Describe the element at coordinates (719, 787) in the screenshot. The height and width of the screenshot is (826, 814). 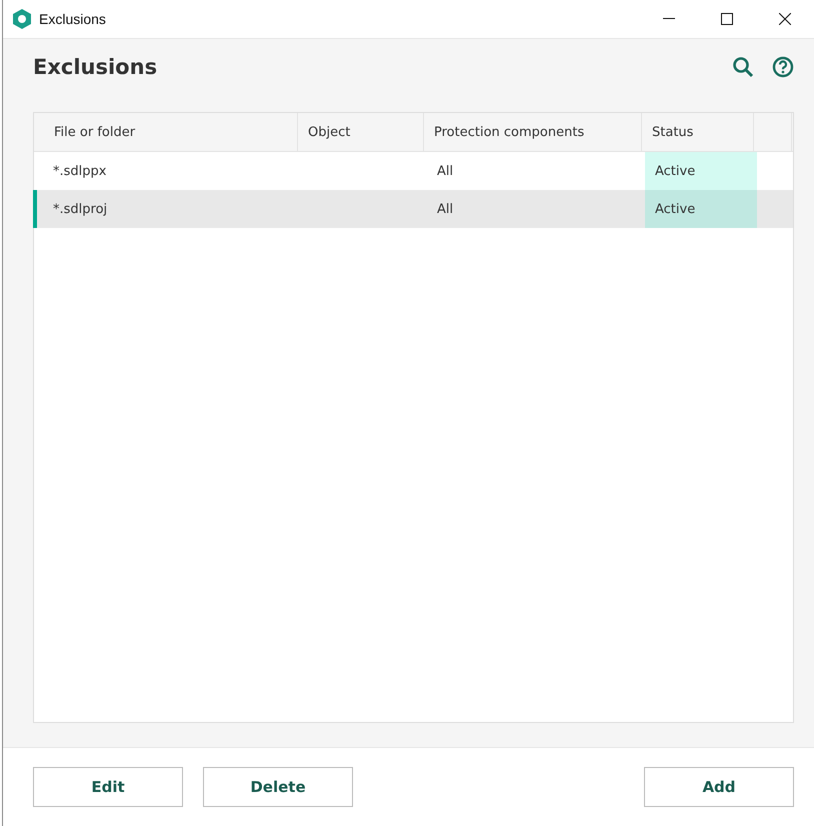
I see `action-button: Add` at that location.